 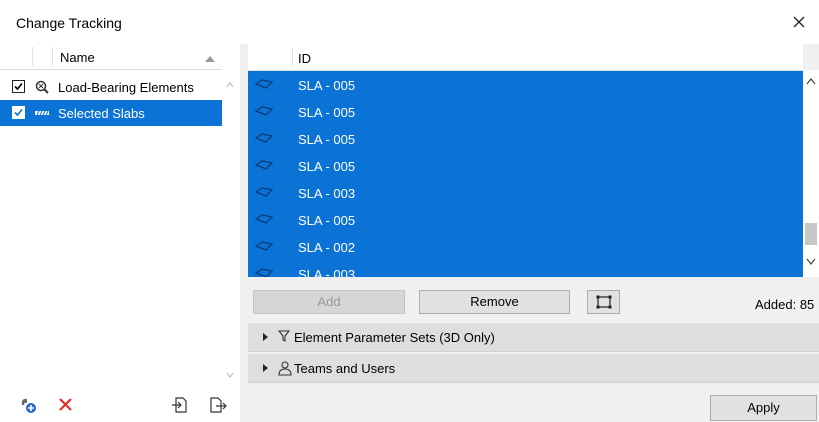 What do you see at coordinates (394, 337) in the screenshot?
I see `section-label: Element Parameter Sets (3D Only)` at bounding box center [394, 337].